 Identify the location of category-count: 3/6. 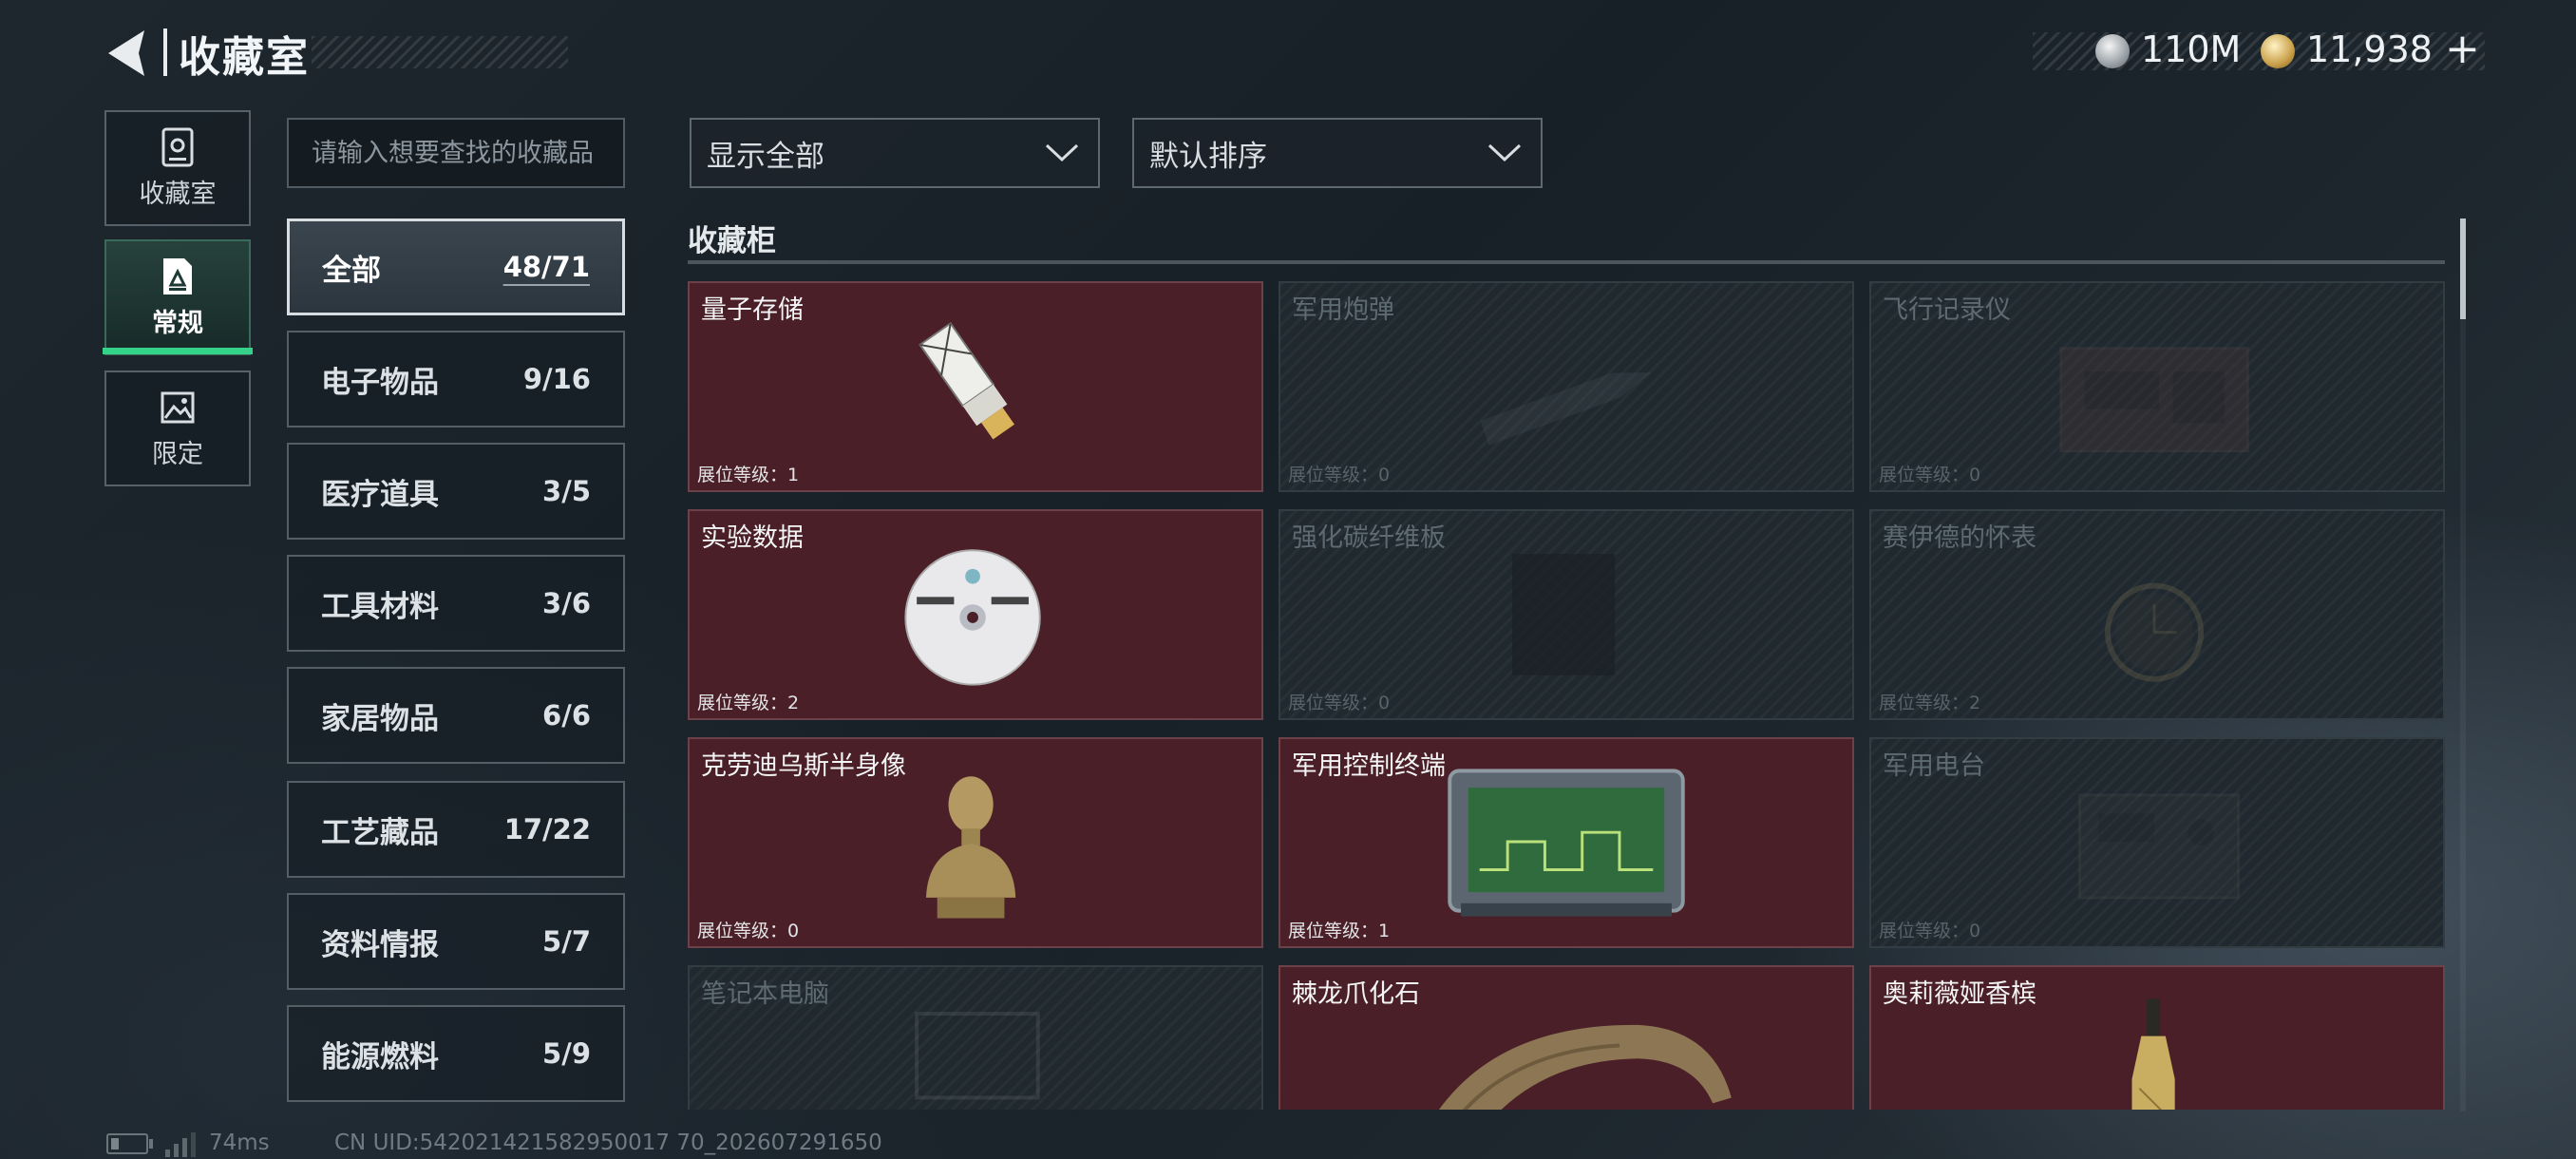
(566, 603).